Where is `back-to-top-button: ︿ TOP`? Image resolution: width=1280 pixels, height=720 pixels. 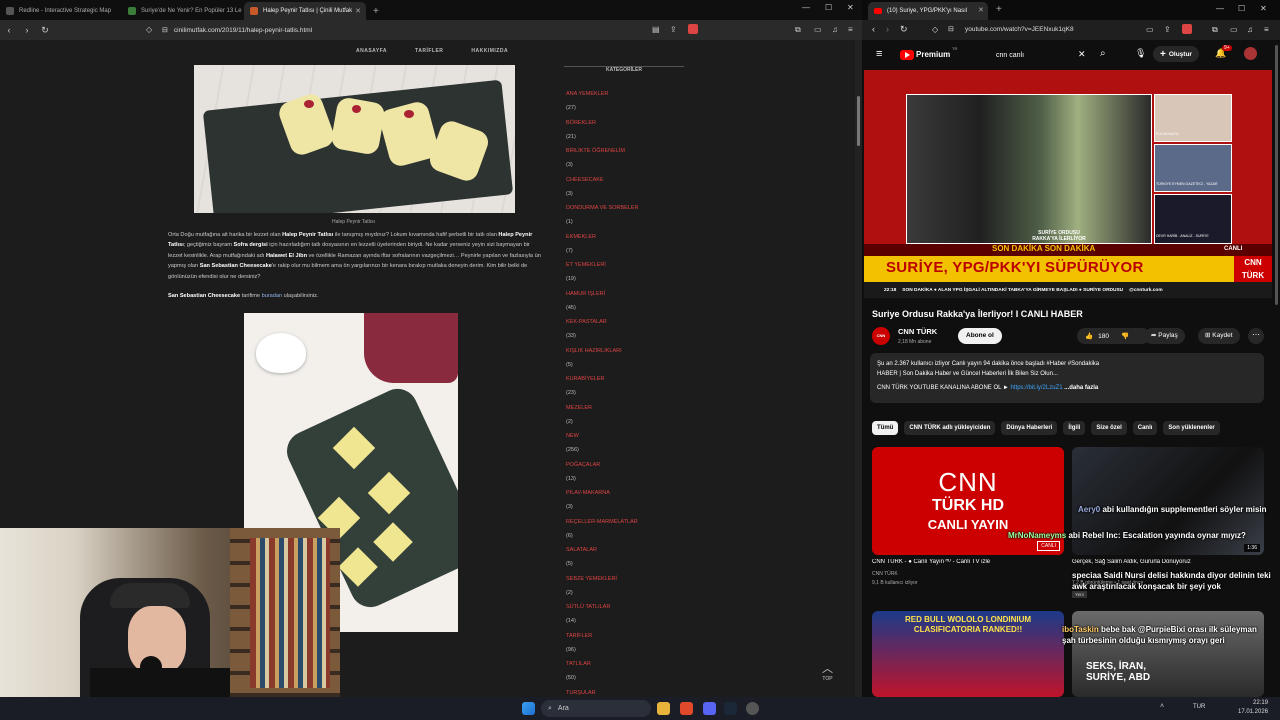 back-to-top-button: ︿ TOP is located at coordinates (827, 671).